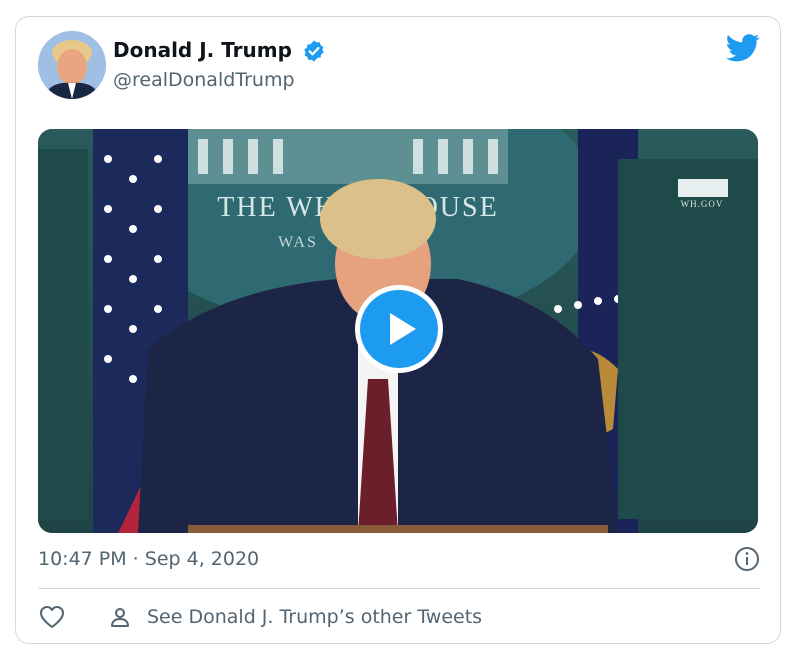 This screenshot has width=799, height=665. Describe the element at coordinates (298, 242) in the screenshot. I see `seal-text-line2: WAS` at that location.